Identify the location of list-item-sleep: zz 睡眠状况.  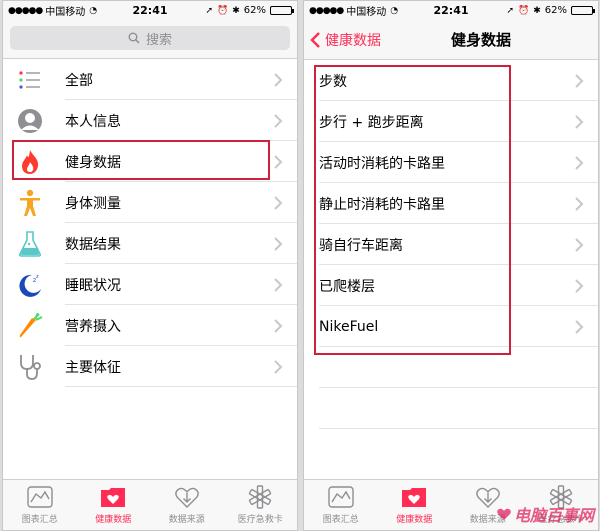
(150, 284).